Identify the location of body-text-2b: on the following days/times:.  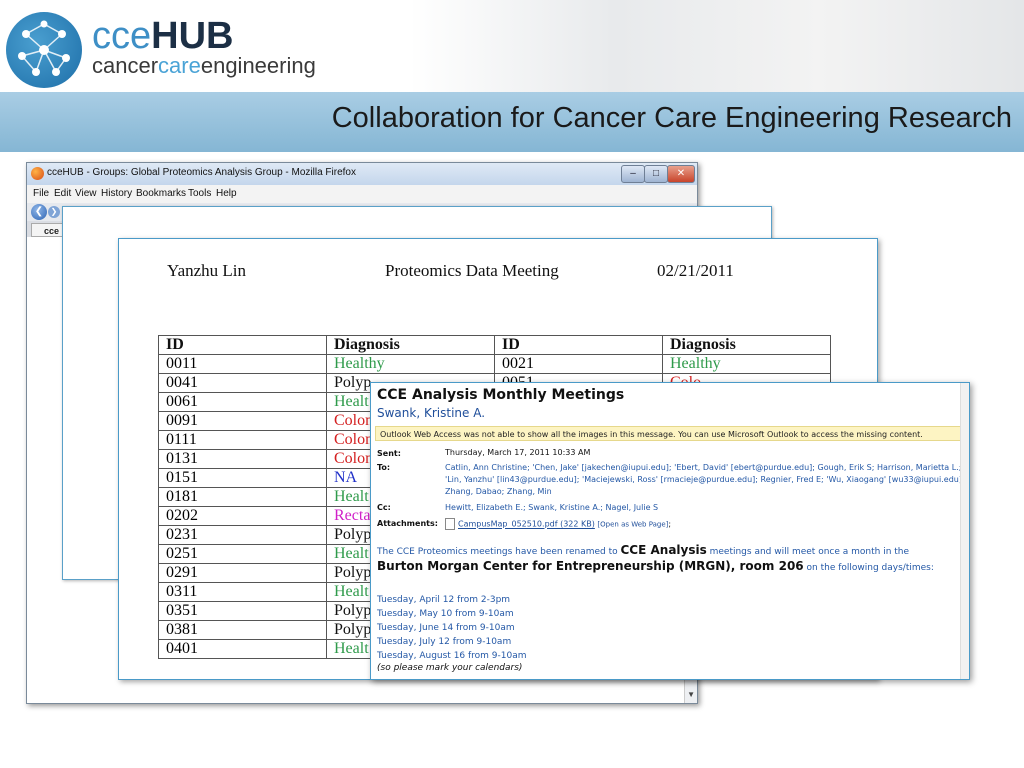
(868, 568).